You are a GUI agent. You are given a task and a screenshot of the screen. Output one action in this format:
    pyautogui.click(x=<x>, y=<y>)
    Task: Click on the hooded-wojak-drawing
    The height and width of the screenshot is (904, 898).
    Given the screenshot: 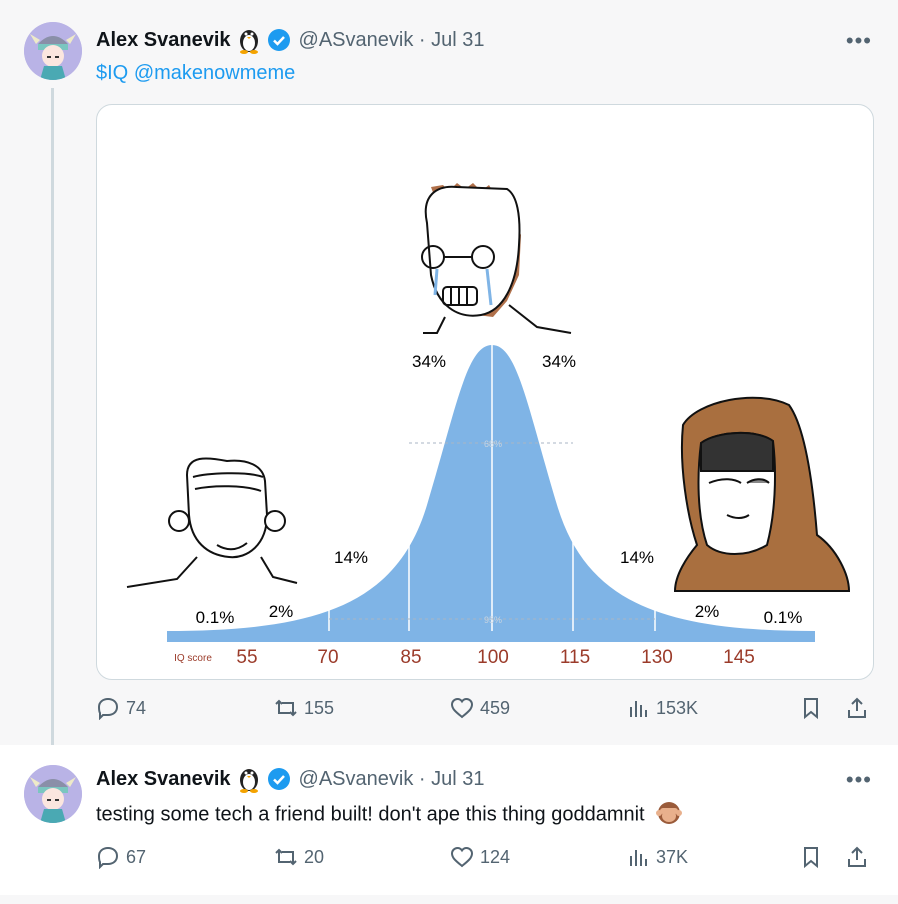 What is the action you would take?
    pyautogui.click(x=762, y=494)
    